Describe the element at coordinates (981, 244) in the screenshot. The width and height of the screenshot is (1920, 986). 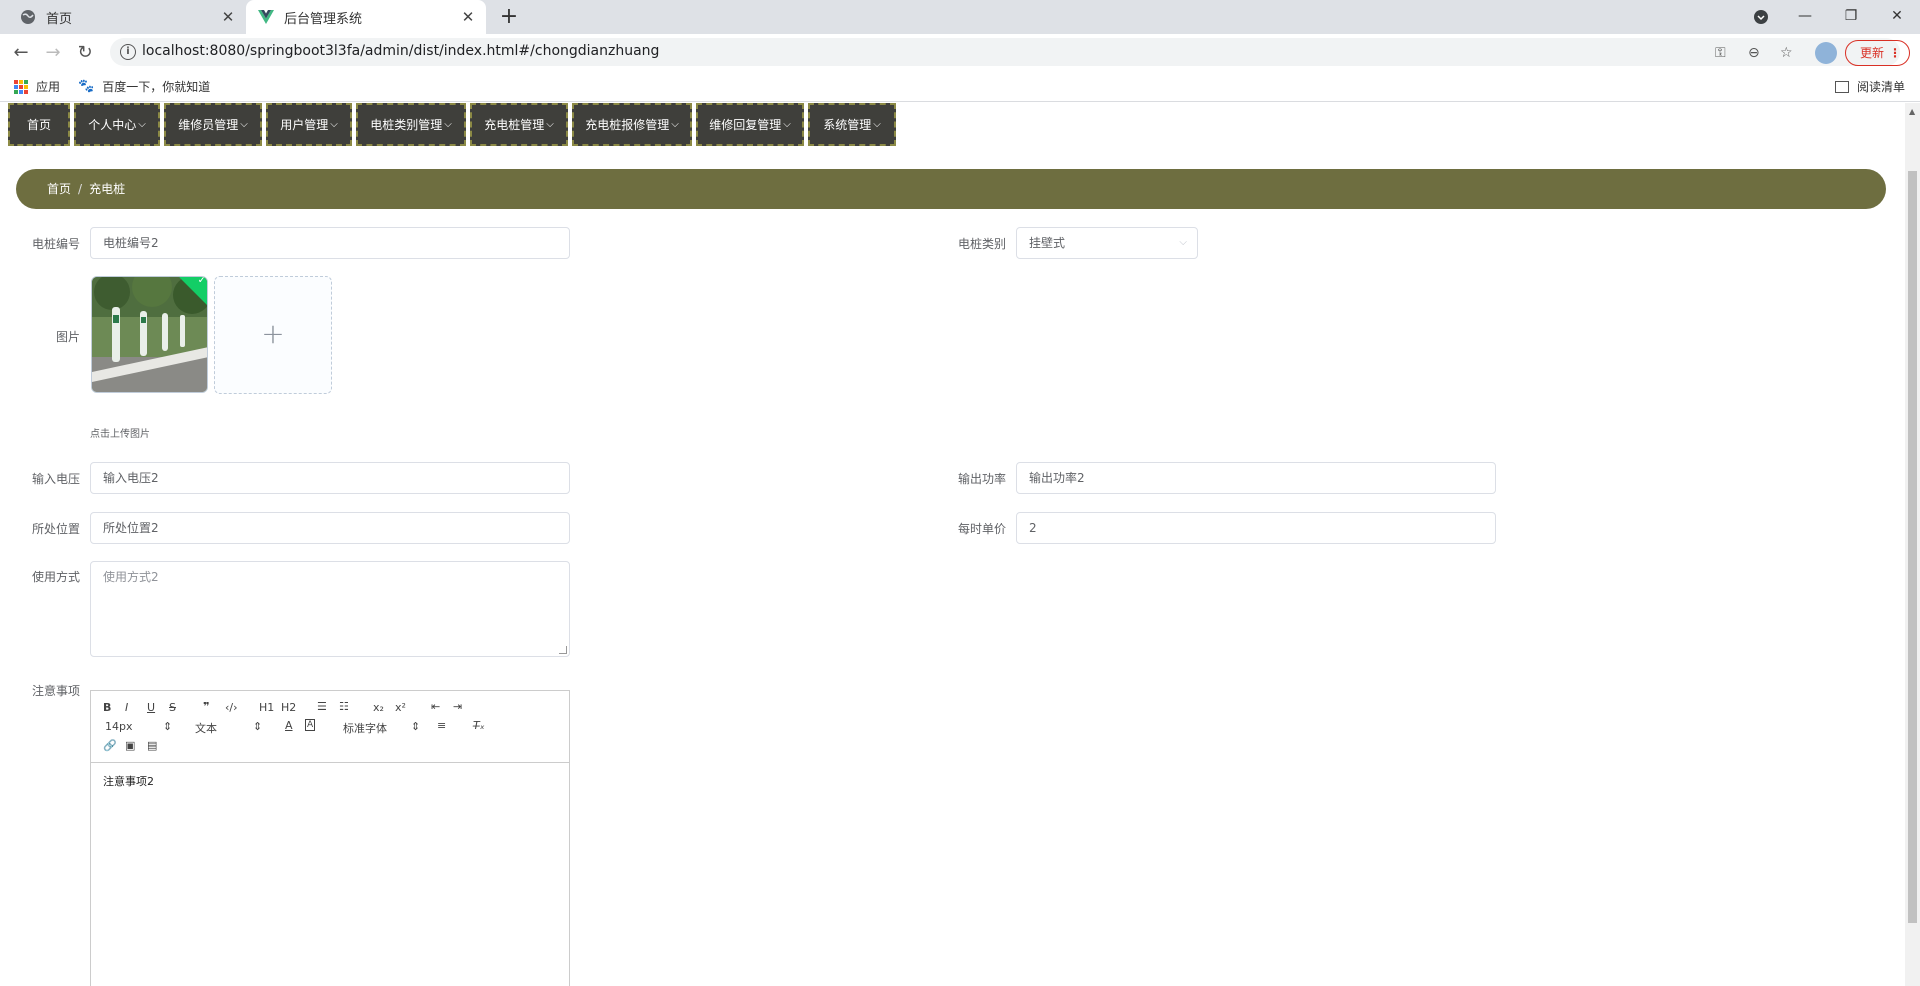
I see `category-label: 电桩类别` at that location.